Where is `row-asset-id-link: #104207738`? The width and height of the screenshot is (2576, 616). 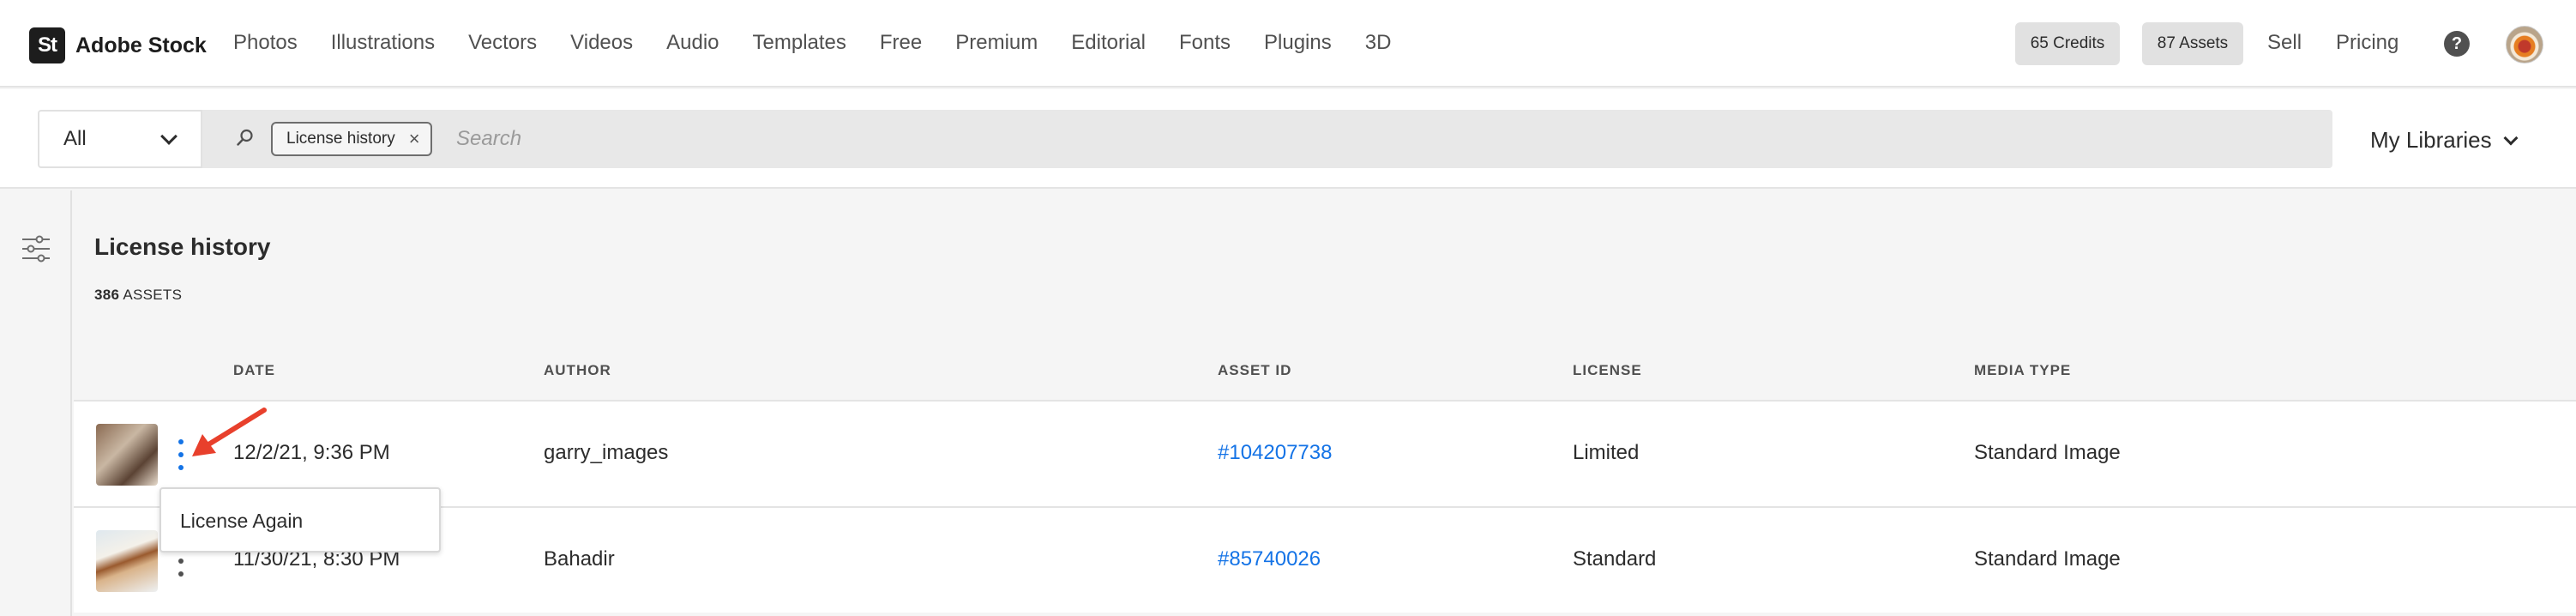
row-asset-id-link: #104207738 is located at coordinates (1275, 453).